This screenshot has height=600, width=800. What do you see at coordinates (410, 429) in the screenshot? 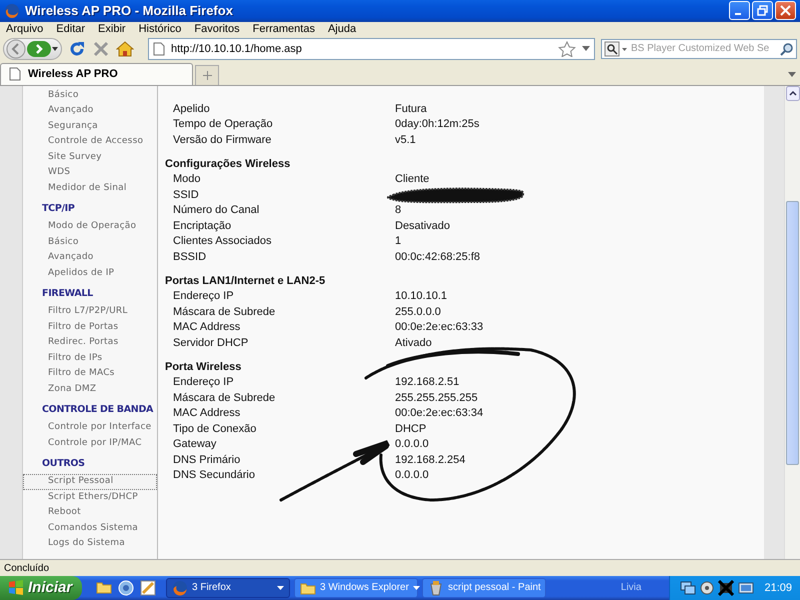
I see `field-value: DHCP` at bounding box center [410, 429].